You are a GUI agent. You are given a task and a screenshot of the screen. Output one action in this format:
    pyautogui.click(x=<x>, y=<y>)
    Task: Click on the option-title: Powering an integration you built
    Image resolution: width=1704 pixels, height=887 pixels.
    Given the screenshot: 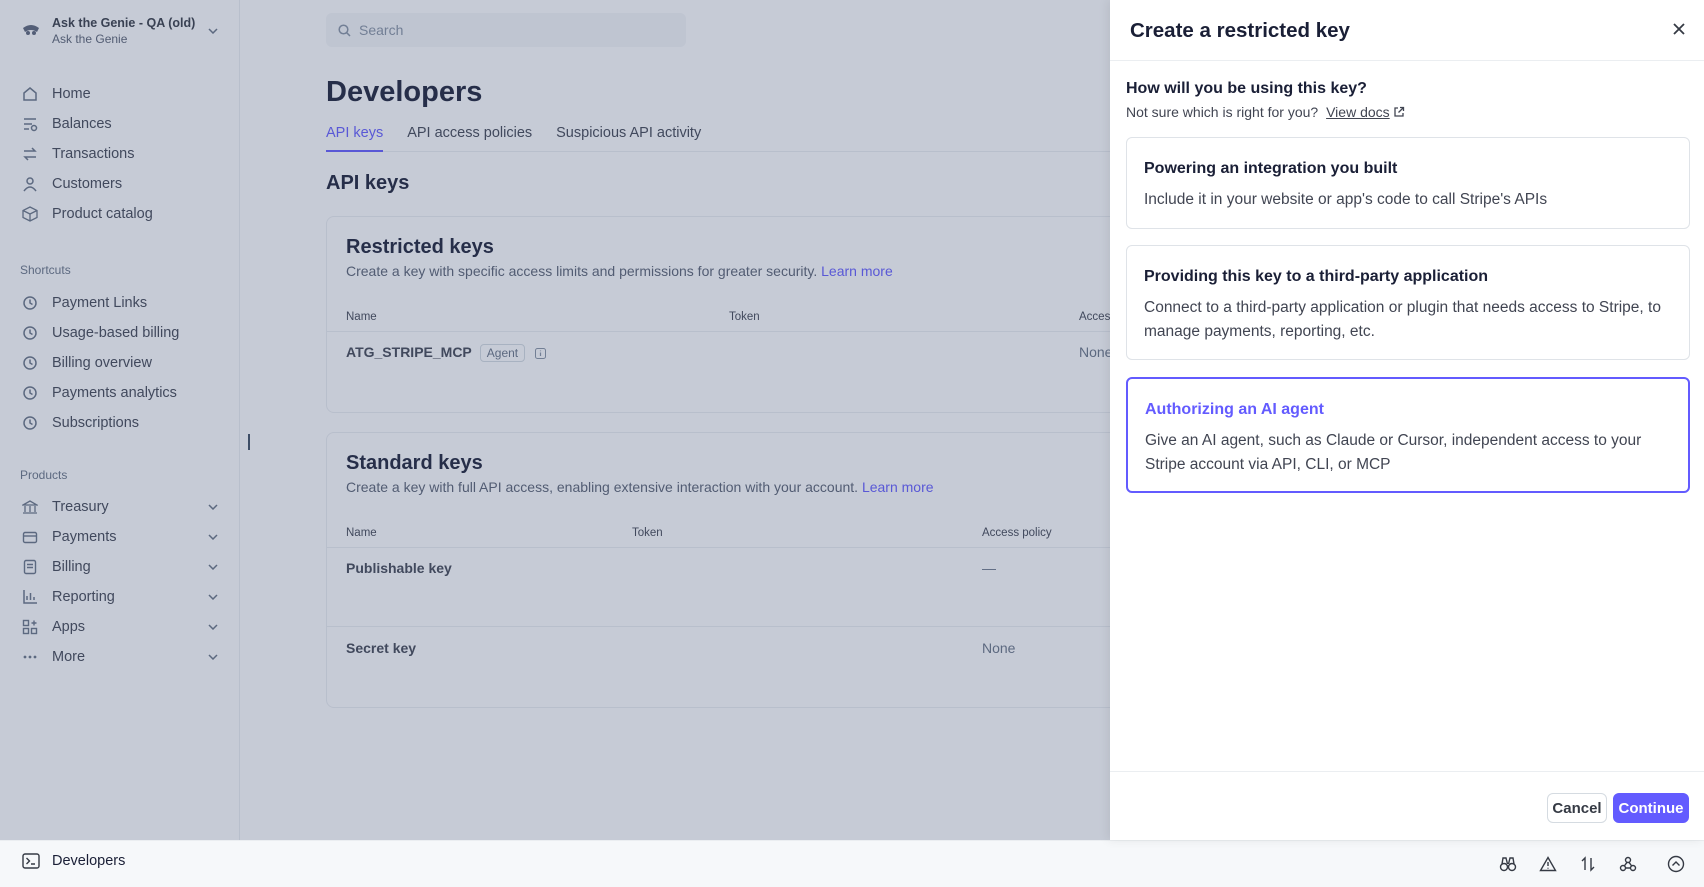 What is the action you would take?
    pyautogui.click(x=1271, y=168)
    